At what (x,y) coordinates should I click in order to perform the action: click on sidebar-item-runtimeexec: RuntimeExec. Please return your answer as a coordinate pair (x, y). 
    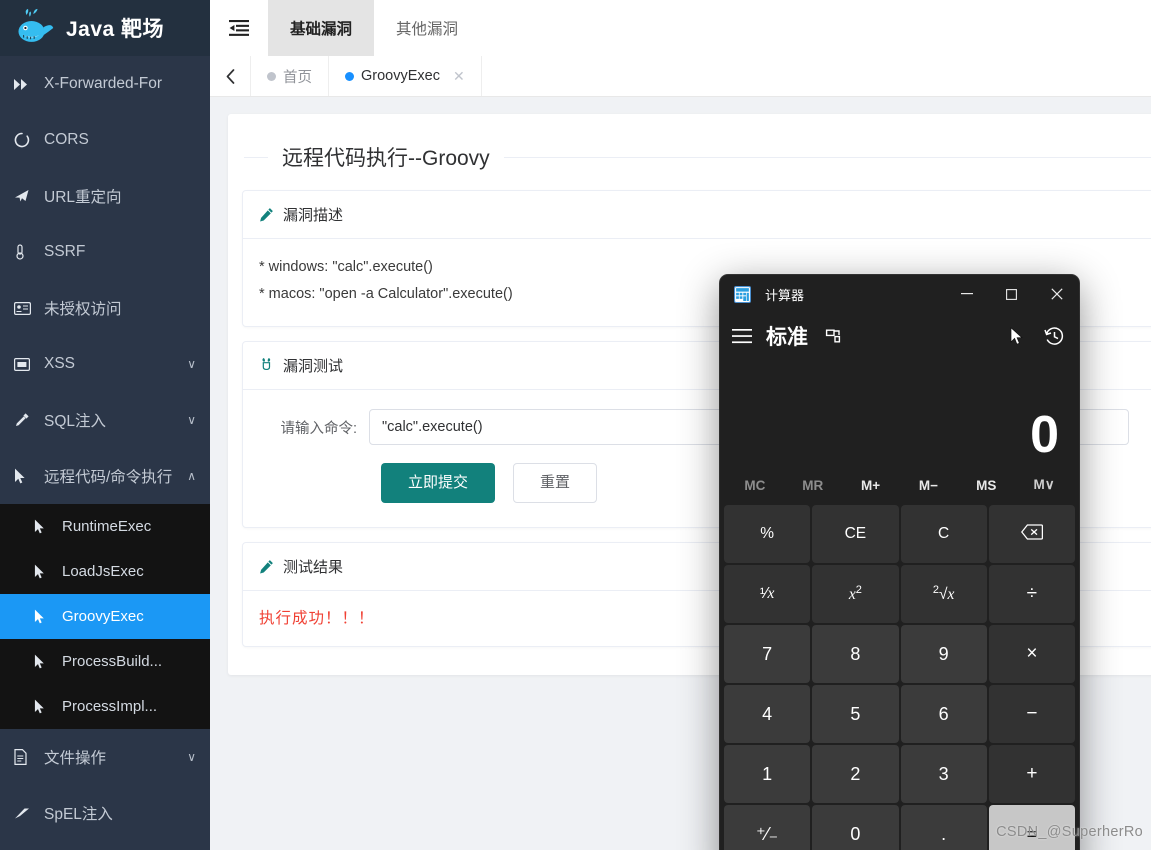
    Looking at the image, I should click on (105, 526).